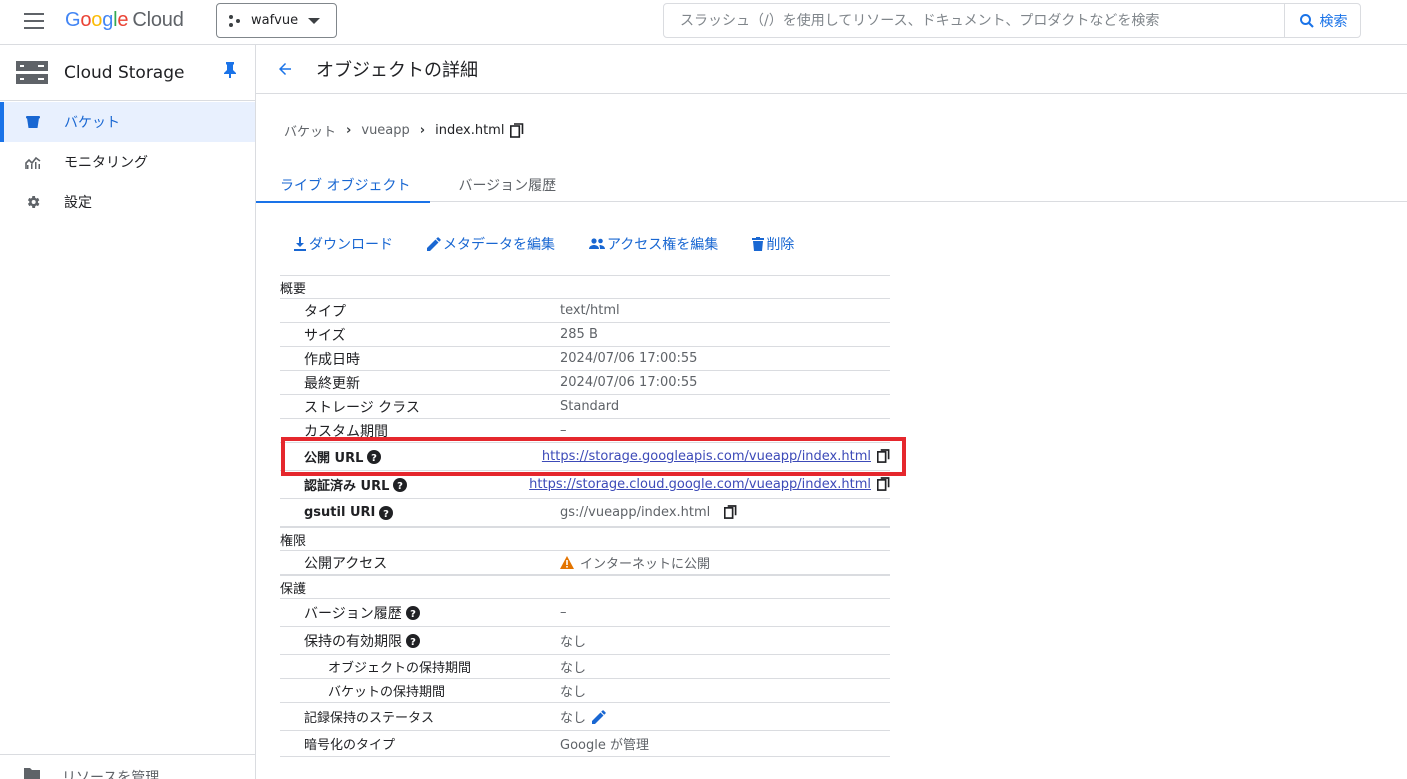 The height and width of the screenshot is (779, 1407). Describe the element at coordinates (491, 244) in the screenshot. I see `edit-metadata-button: メタデータを編集` at that location.